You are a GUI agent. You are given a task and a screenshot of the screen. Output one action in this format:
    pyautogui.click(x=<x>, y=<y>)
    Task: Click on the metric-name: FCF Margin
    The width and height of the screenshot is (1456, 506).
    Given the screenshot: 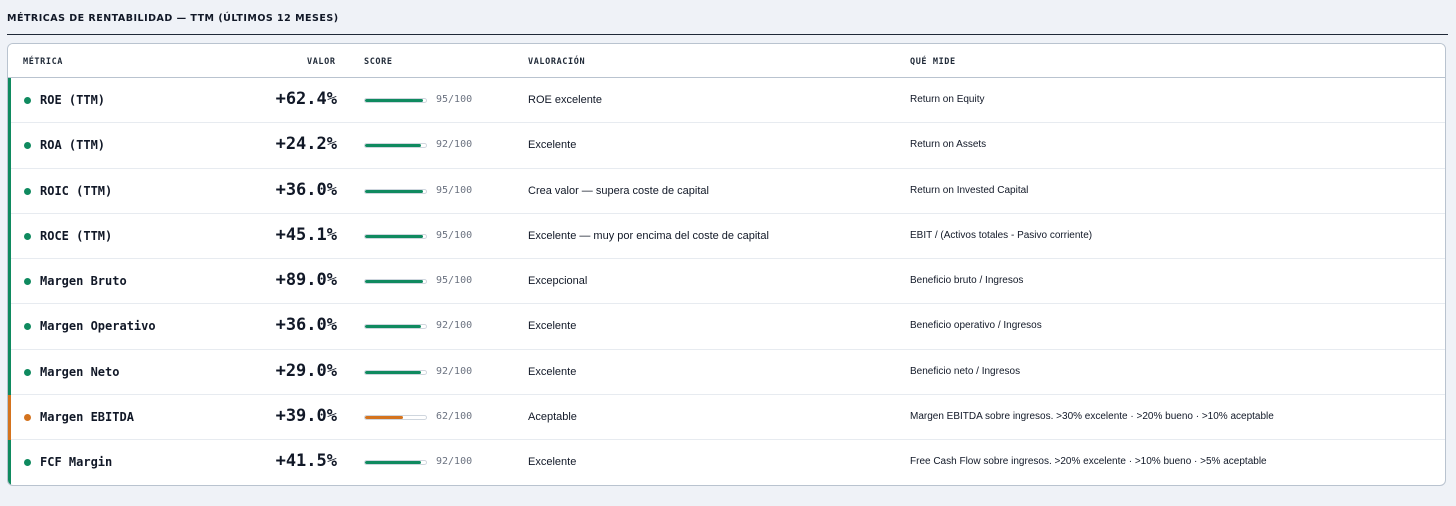 What is the action you would take?
    pyautogui.click(x=76, y=462)
    